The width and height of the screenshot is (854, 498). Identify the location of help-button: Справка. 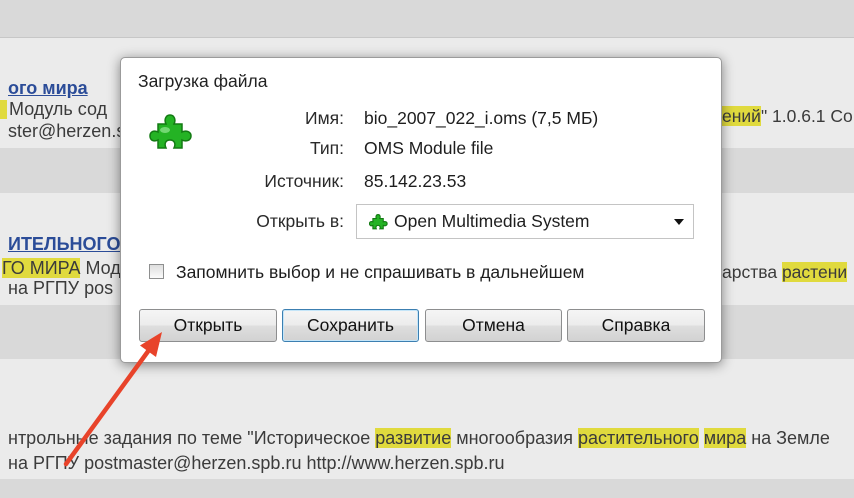
(636, 325).